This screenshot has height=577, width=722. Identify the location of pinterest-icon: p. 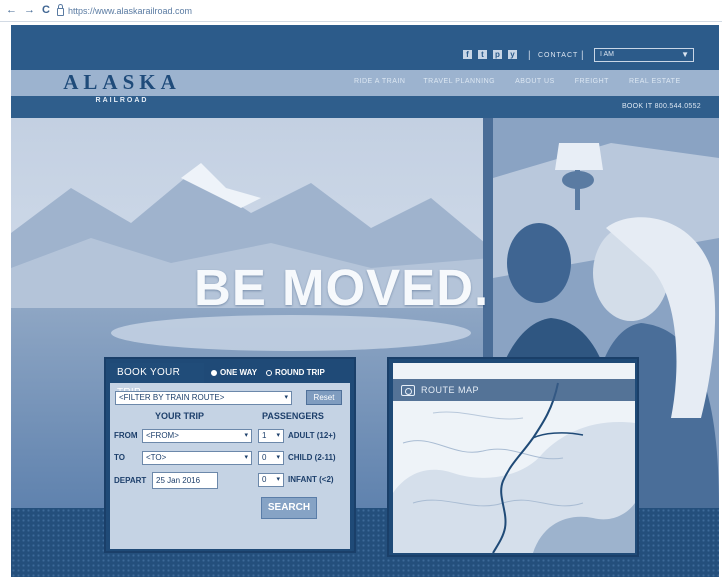
(497, 54).